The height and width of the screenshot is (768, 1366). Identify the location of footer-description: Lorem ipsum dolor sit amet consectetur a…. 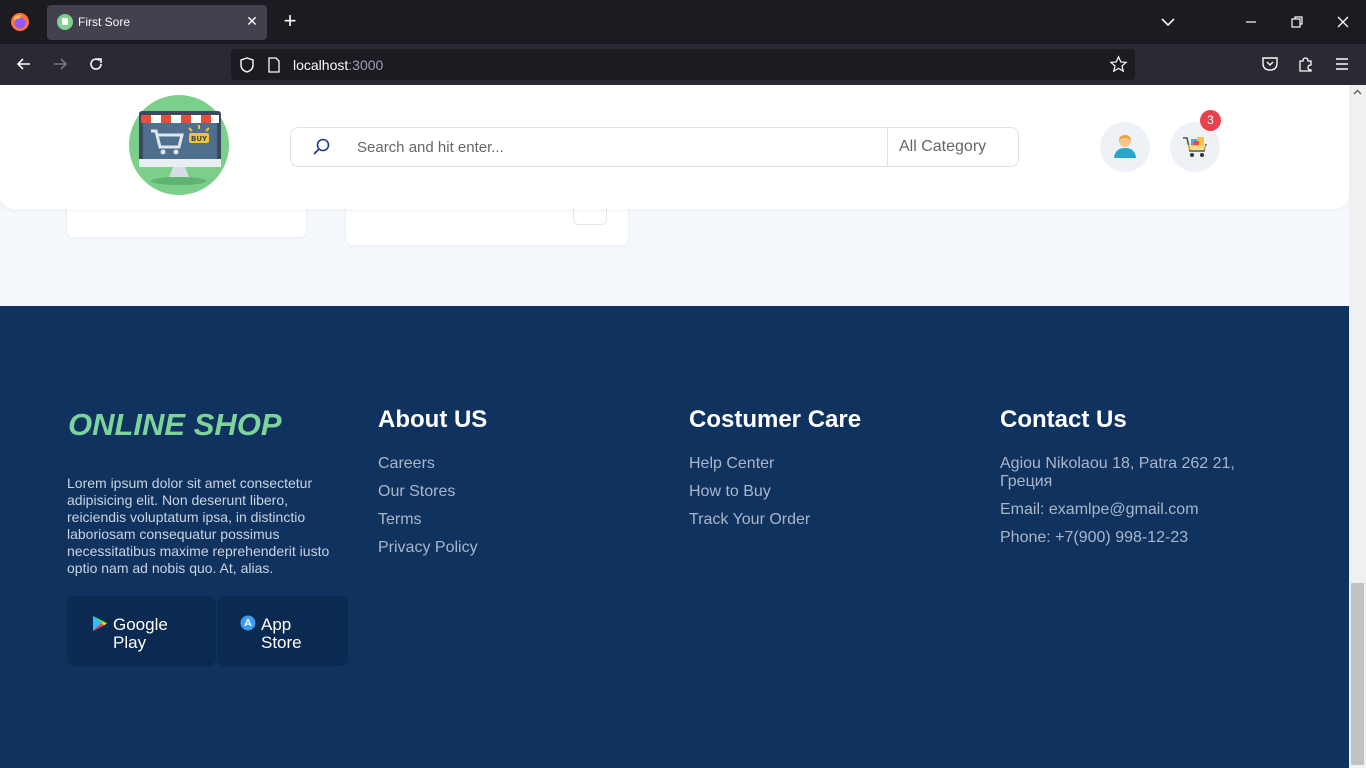
(198, 525).